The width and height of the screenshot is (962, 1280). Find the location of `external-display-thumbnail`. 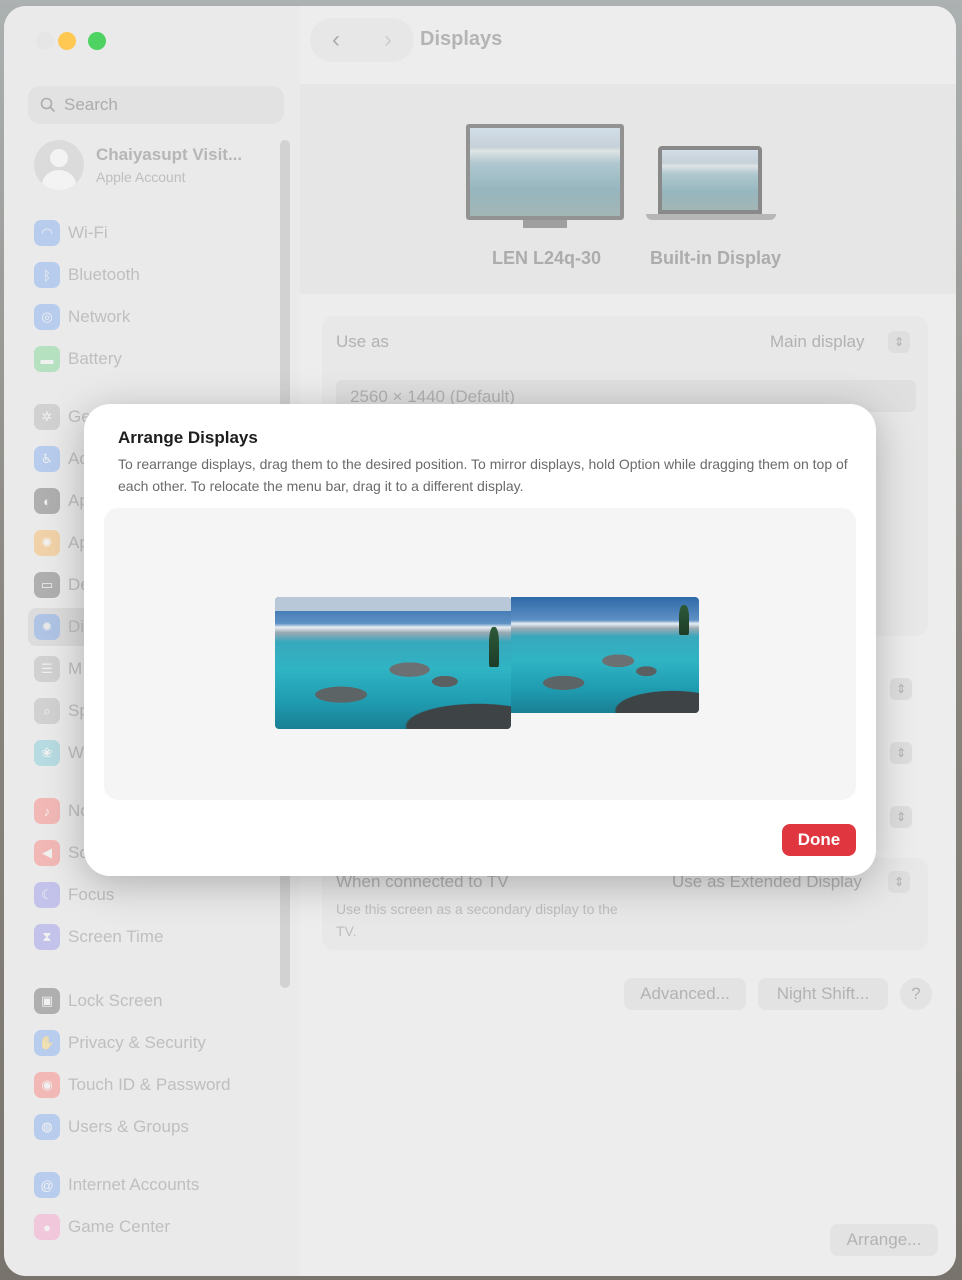

external-display-thumbnail is located at coordinates (393, 663).